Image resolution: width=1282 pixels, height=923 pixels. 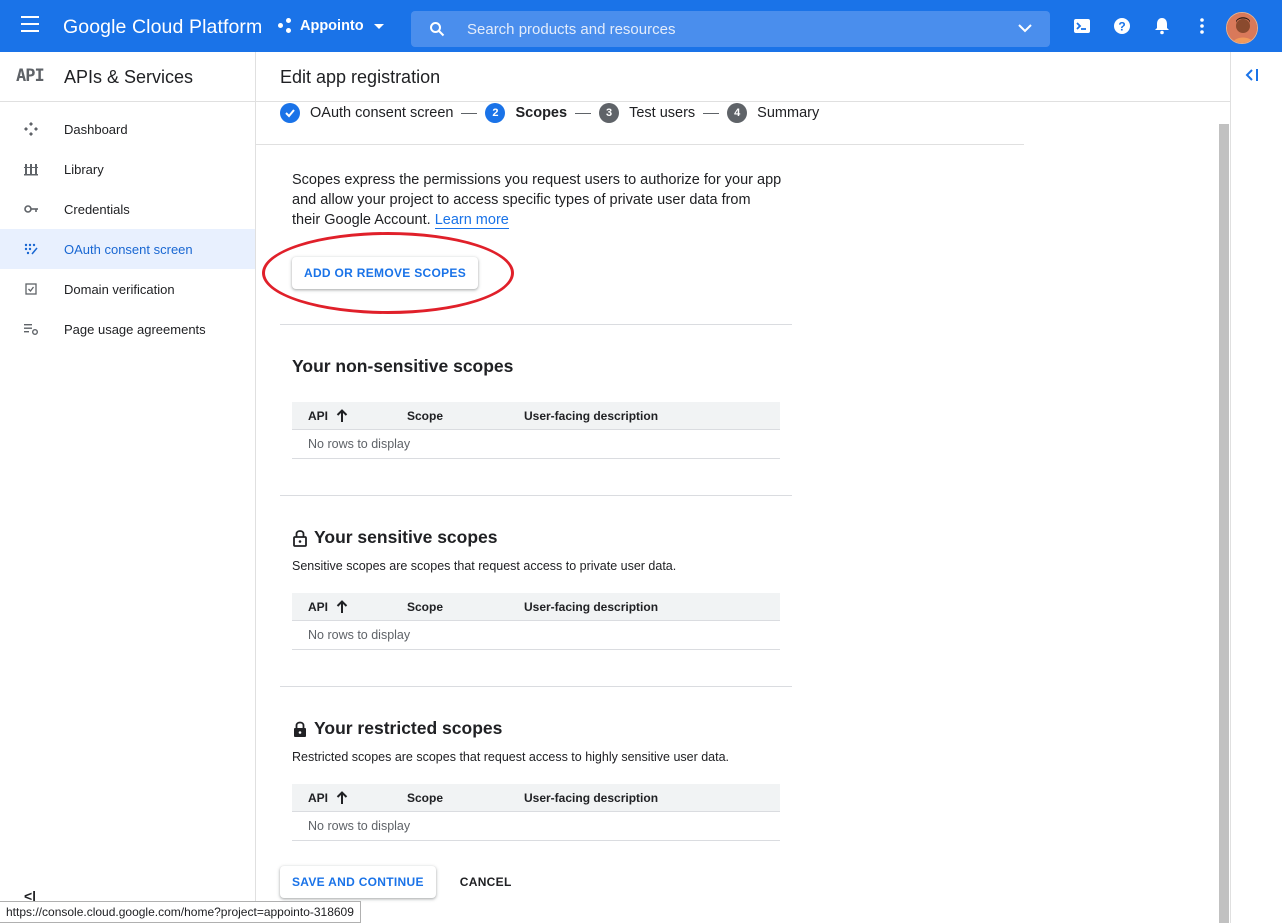 I want to click on expand-panel-icon, so click(x=1253, y=75).